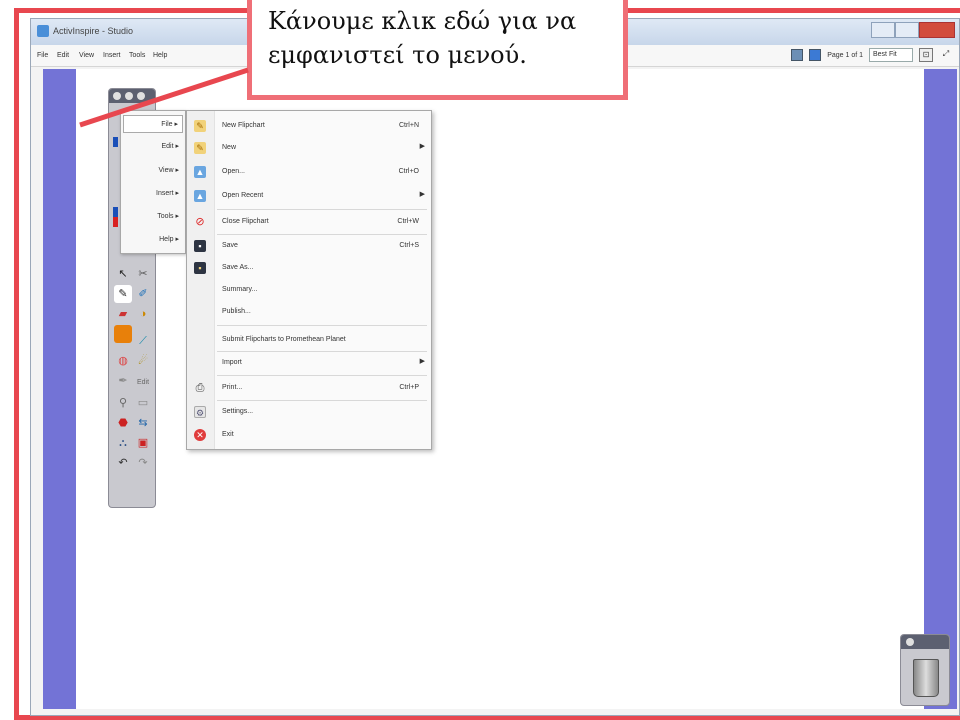  What do you see at coordinates (200, 126) in the screenshot?
I see `new-flipchart-icon: ✎` at bounding box center [200, 126].